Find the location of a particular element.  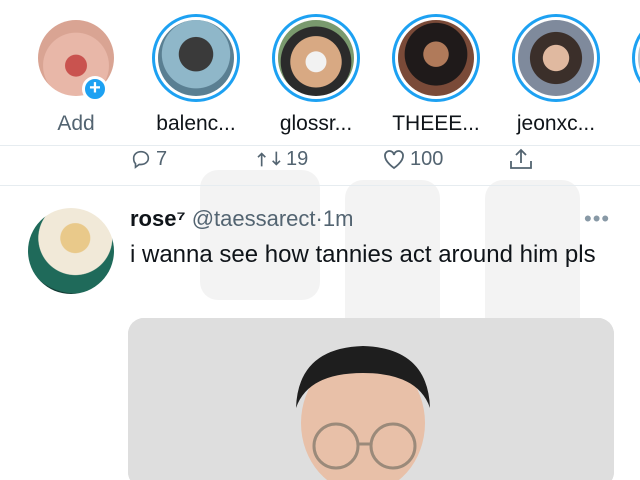

like-icon is located at coordinates (394, 160).